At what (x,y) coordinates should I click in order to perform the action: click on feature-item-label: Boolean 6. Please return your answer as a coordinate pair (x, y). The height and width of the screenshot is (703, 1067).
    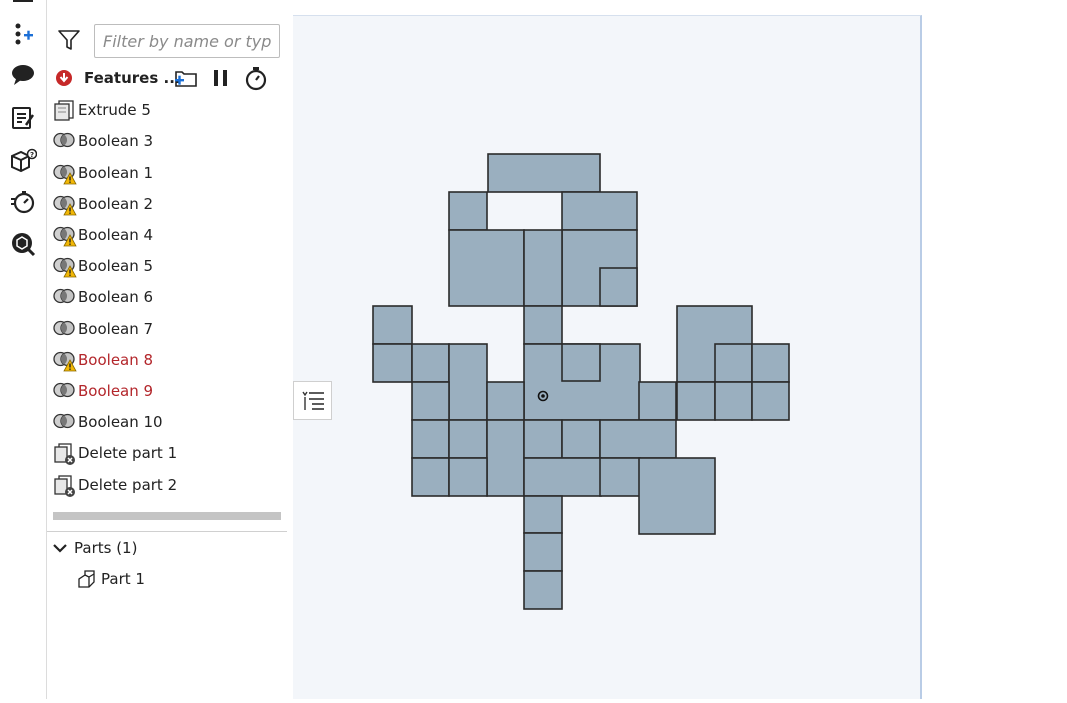
    Looking at the image, I should click on (116, 297).